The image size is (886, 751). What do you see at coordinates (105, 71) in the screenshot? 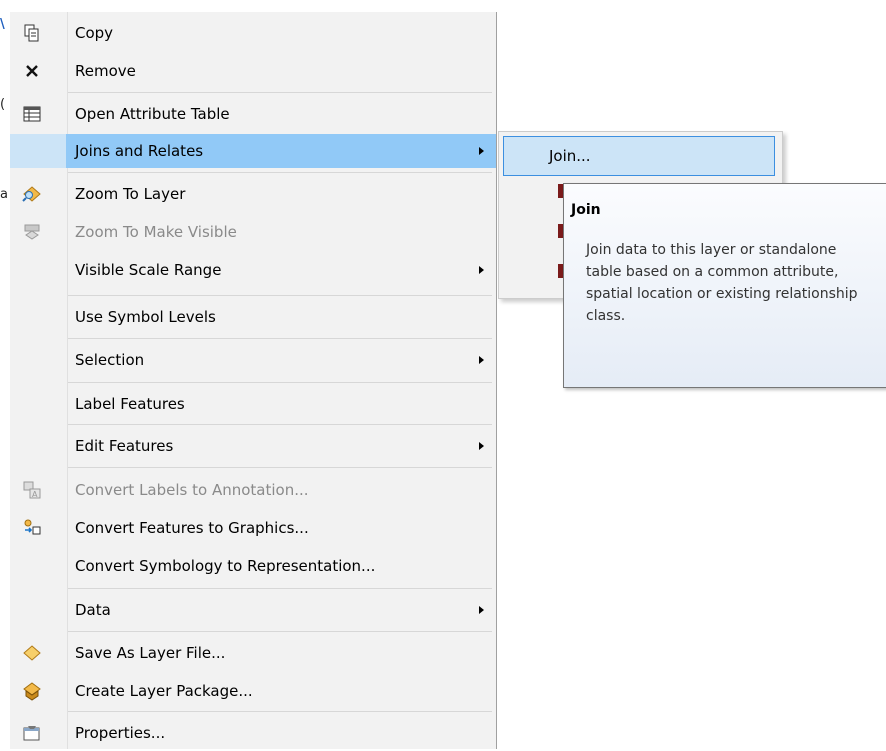
I see `menu-item-label: Remove` at bounding box center [105, 71].